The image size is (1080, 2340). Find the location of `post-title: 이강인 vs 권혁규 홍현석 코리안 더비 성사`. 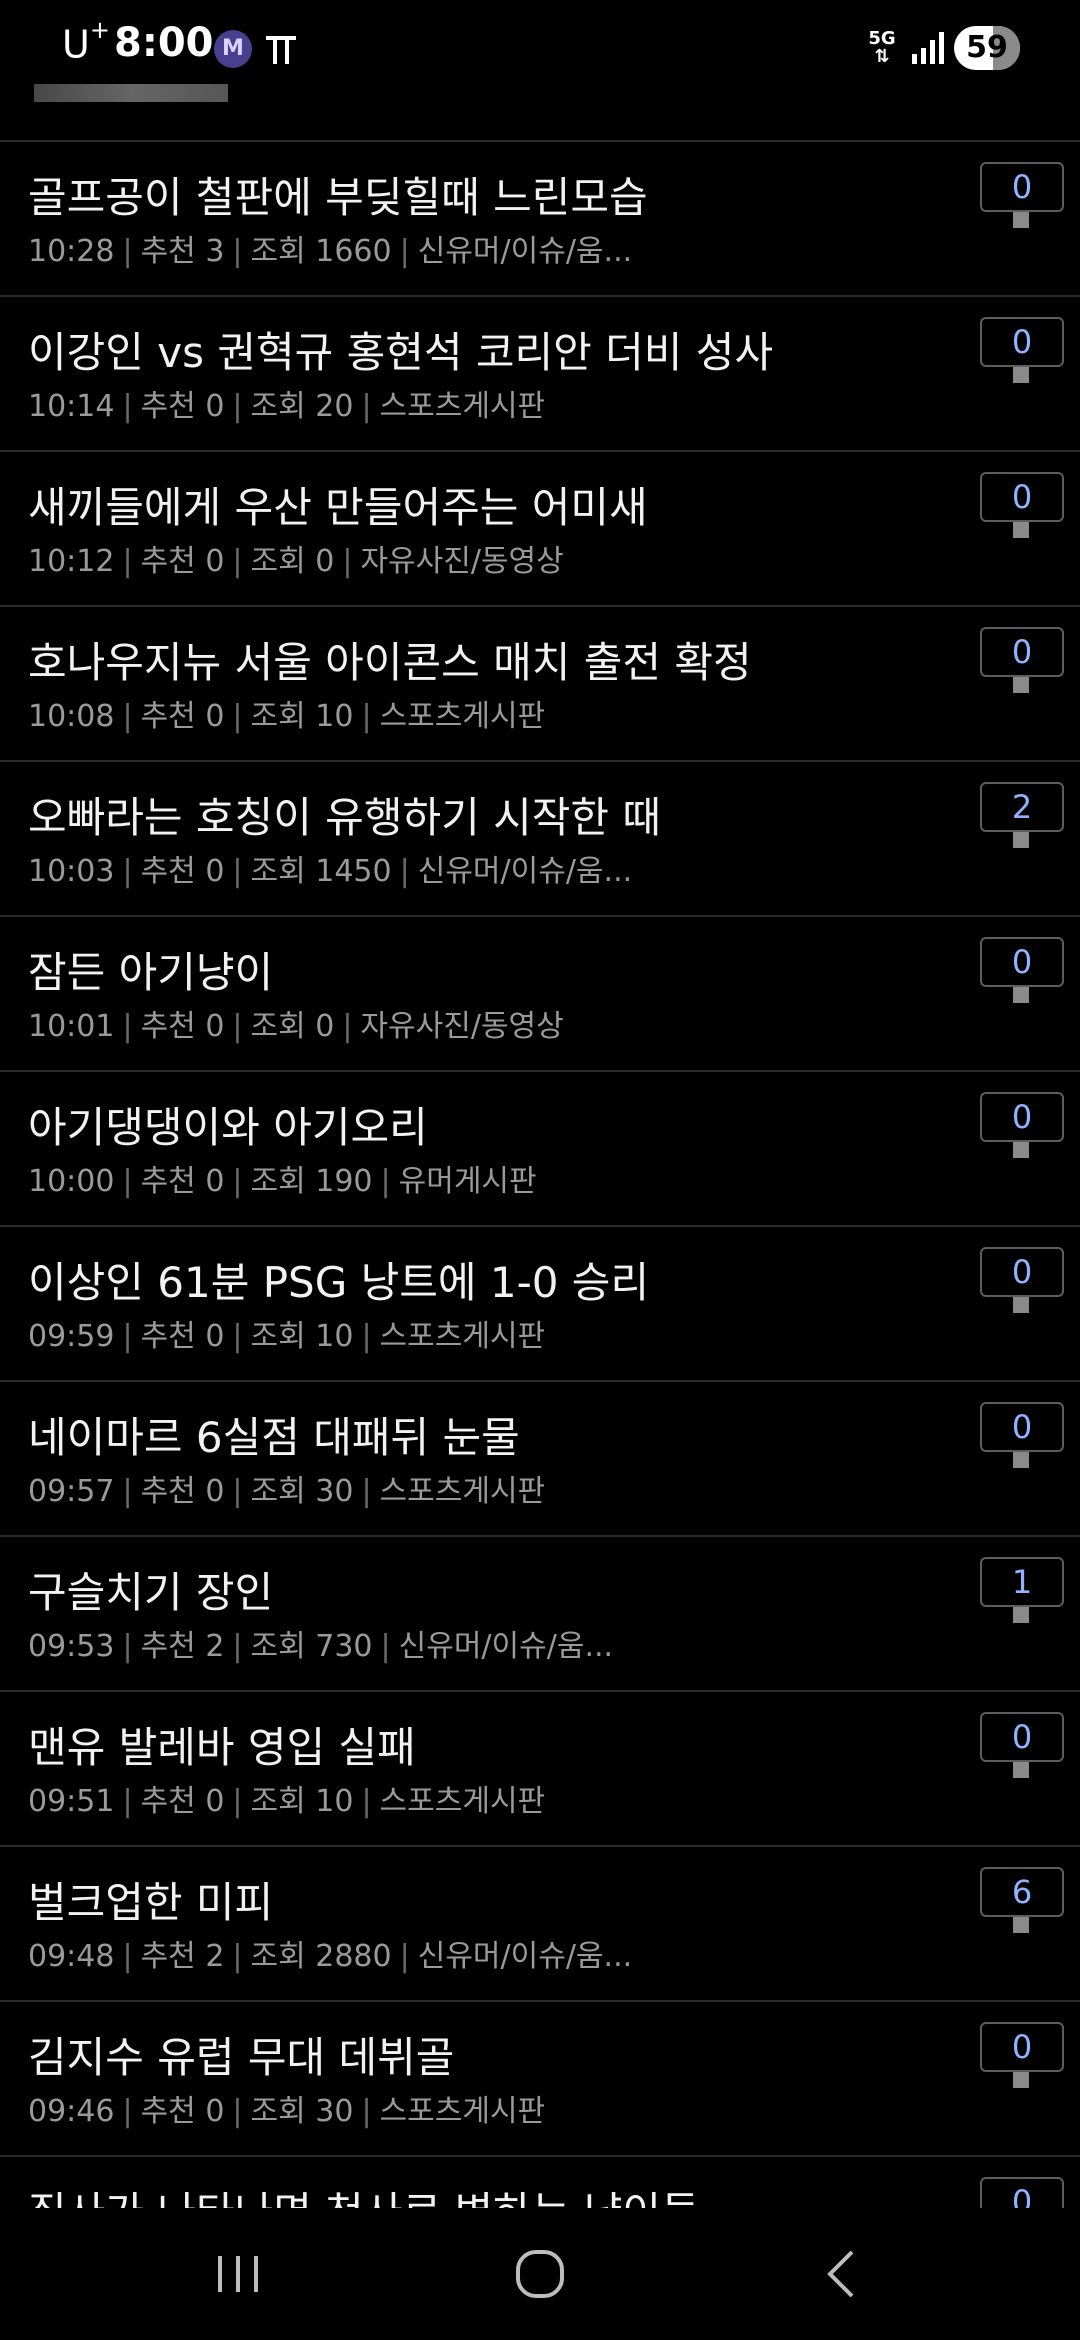

post-title: 이강인 vs 권혁규 홍현석 코리안 더비 성사 is located at coordinates (400, 349).